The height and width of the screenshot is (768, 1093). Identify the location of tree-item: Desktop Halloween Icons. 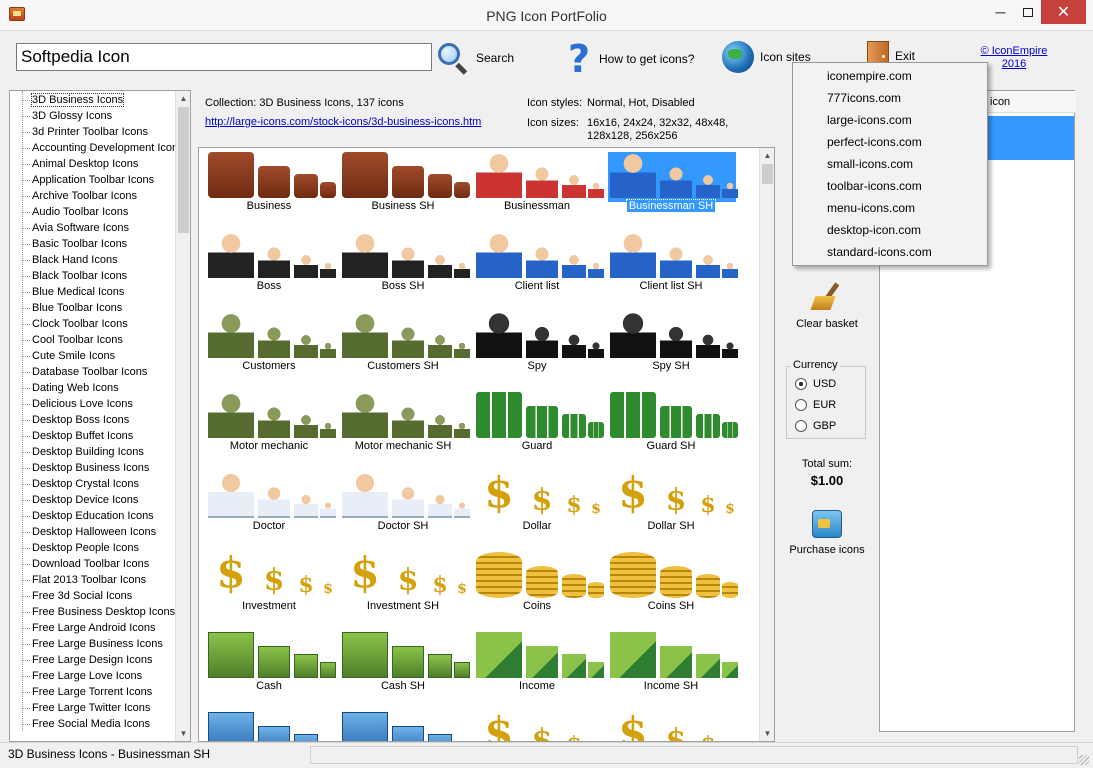
(102, 532).